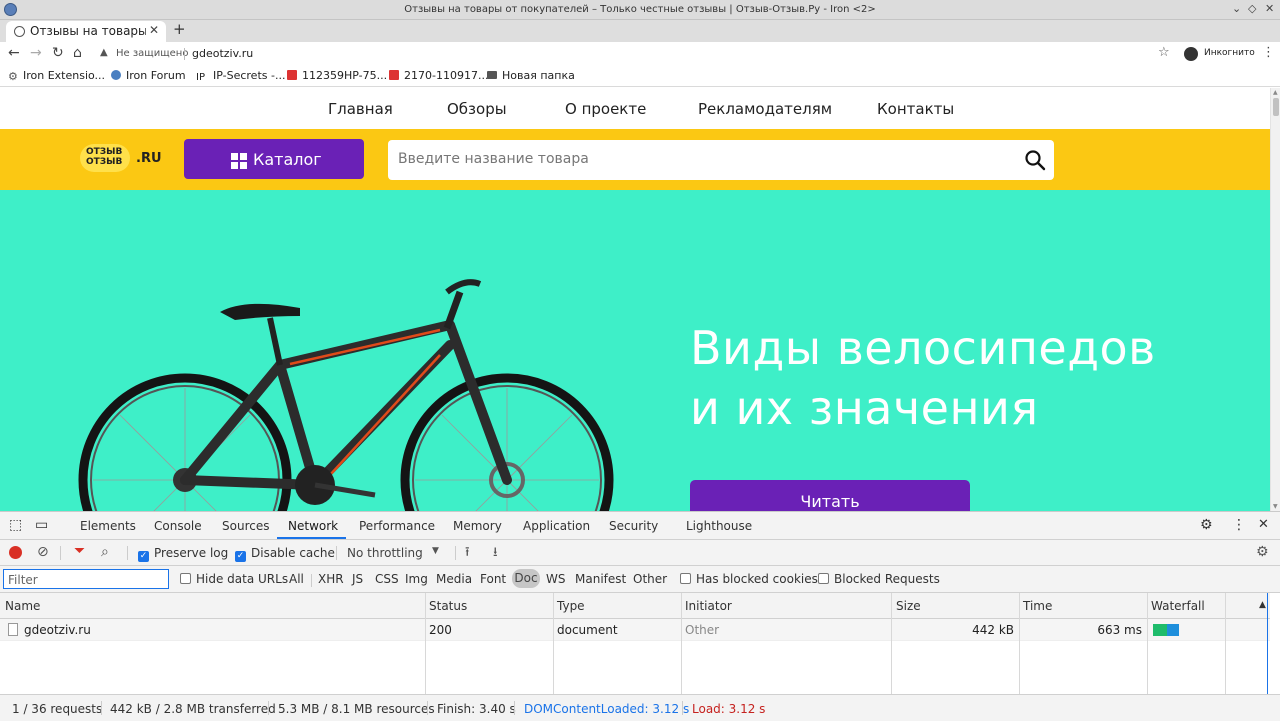 Image resolution: width=1280 pixels, height=721 pixels. I want to click on more-options-icon: ⋮, so click(1239, 525).